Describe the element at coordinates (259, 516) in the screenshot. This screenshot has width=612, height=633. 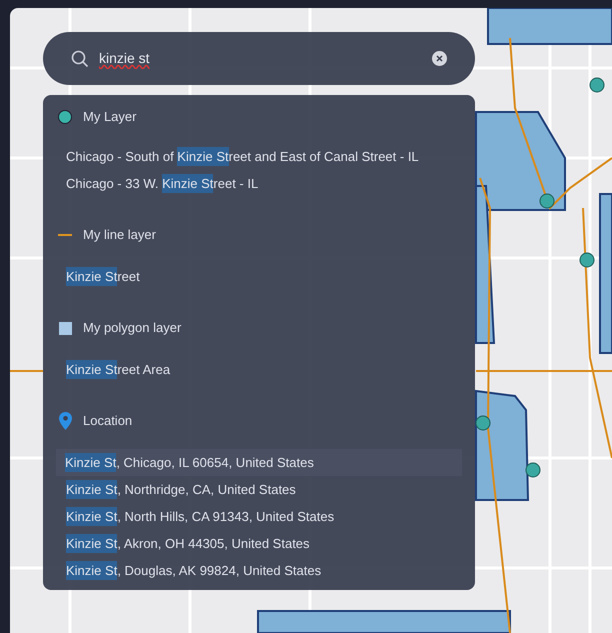
I see `result-item: Kinzie St, North Hills, CA 91343, United States` at that location.